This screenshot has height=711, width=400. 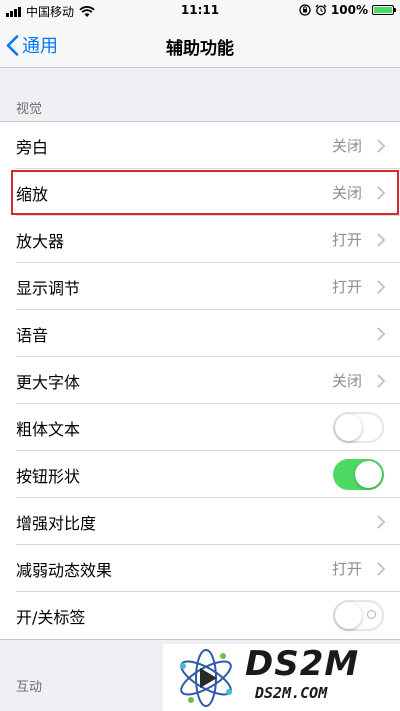 What do you see at coordinates (48, 288) in the screenshot?
I see `row-label: 显示调节` at bounding box center [48, 288].